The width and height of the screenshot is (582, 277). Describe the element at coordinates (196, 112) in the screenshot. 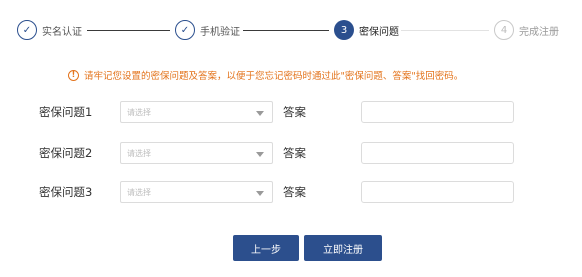

I see `question-select-1: 请选择` at that location.